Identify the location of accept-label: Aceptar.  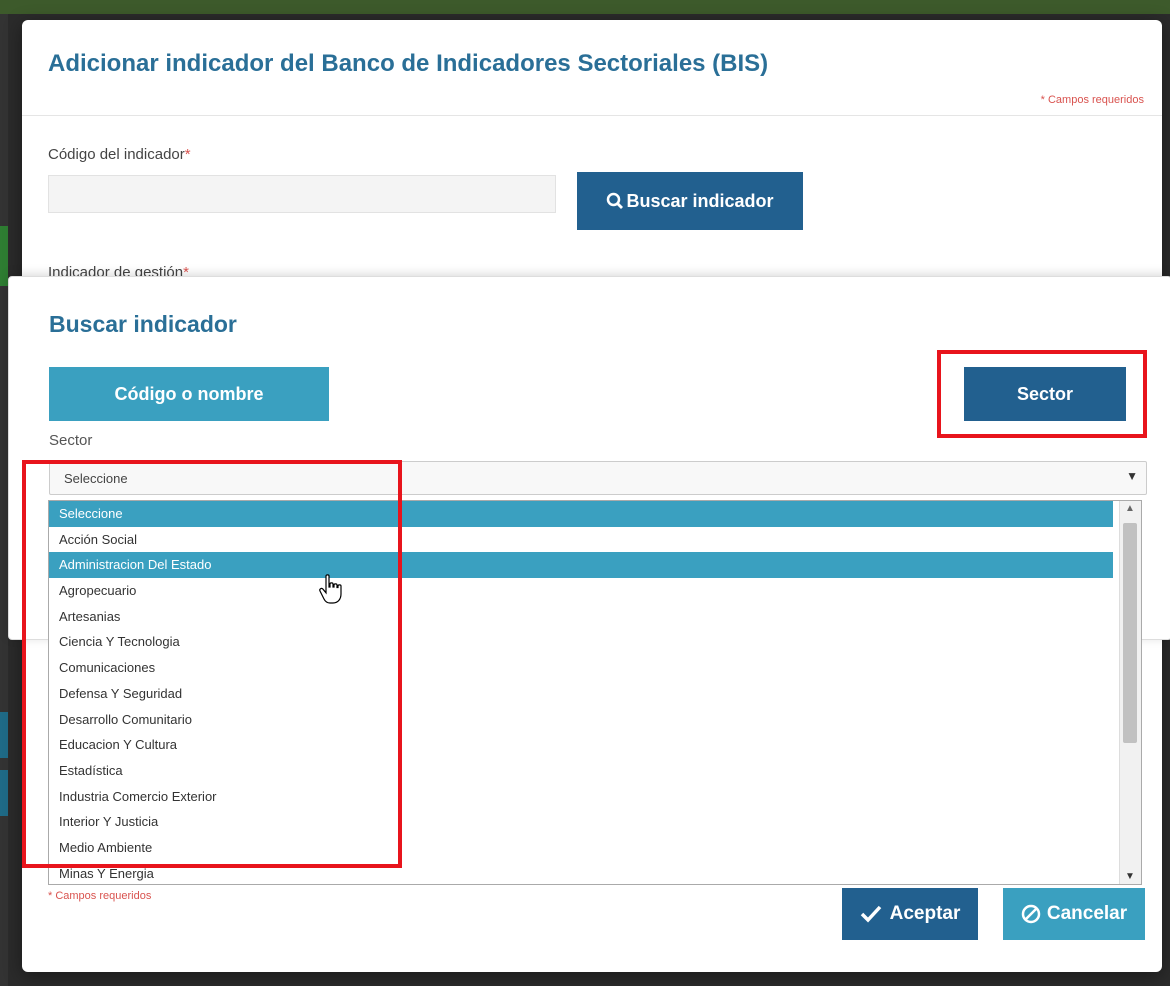
(925, 913).